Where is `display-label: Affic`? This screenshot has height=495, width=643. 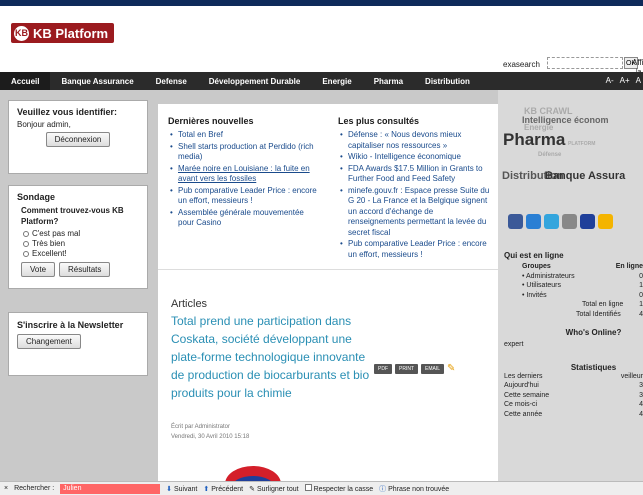 display-label: Affic is located at coordinates (637, 62).